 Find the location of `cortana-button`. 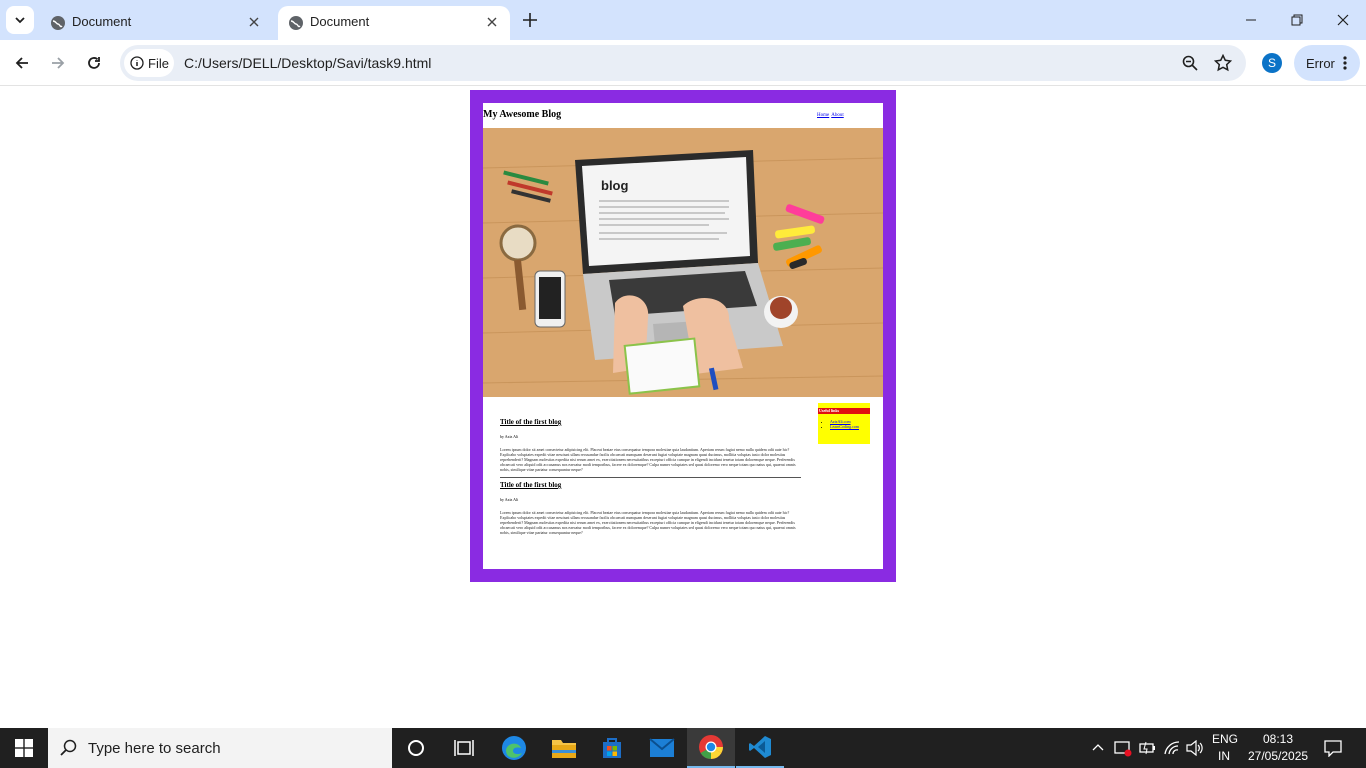

cortana-button is located at coordinates (416, 748).